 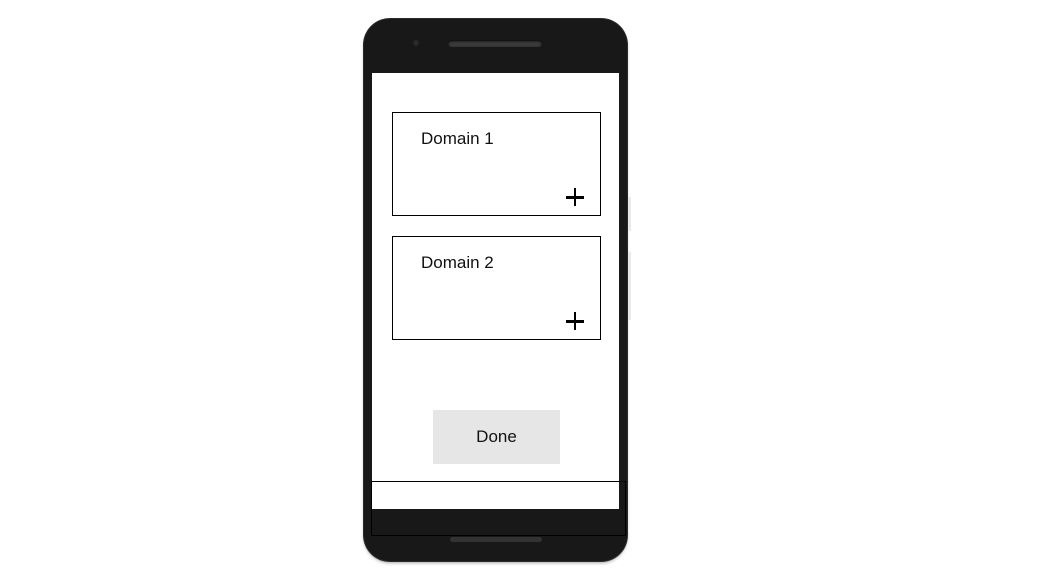 What do you see at coordinates (629, 286) in the screenshot?
I see `power-button` at bounding box center [629, 286].